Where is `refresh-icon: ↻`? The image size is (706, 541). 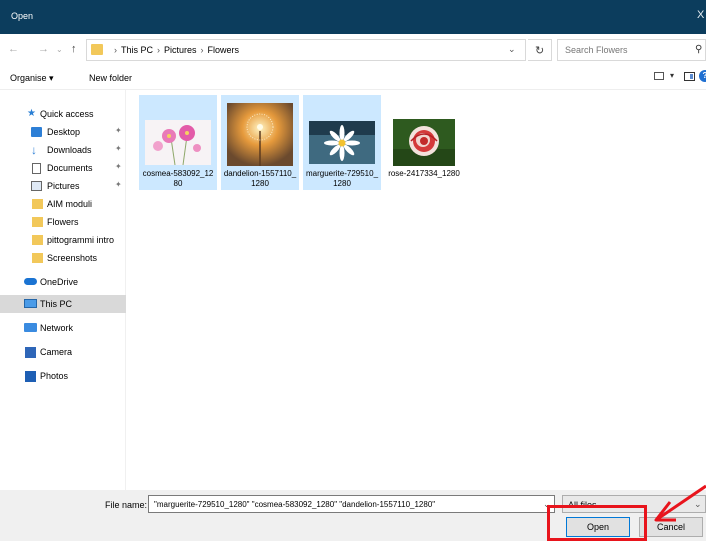
refresh-icon: ↻ is located at coordinates (540, 51).